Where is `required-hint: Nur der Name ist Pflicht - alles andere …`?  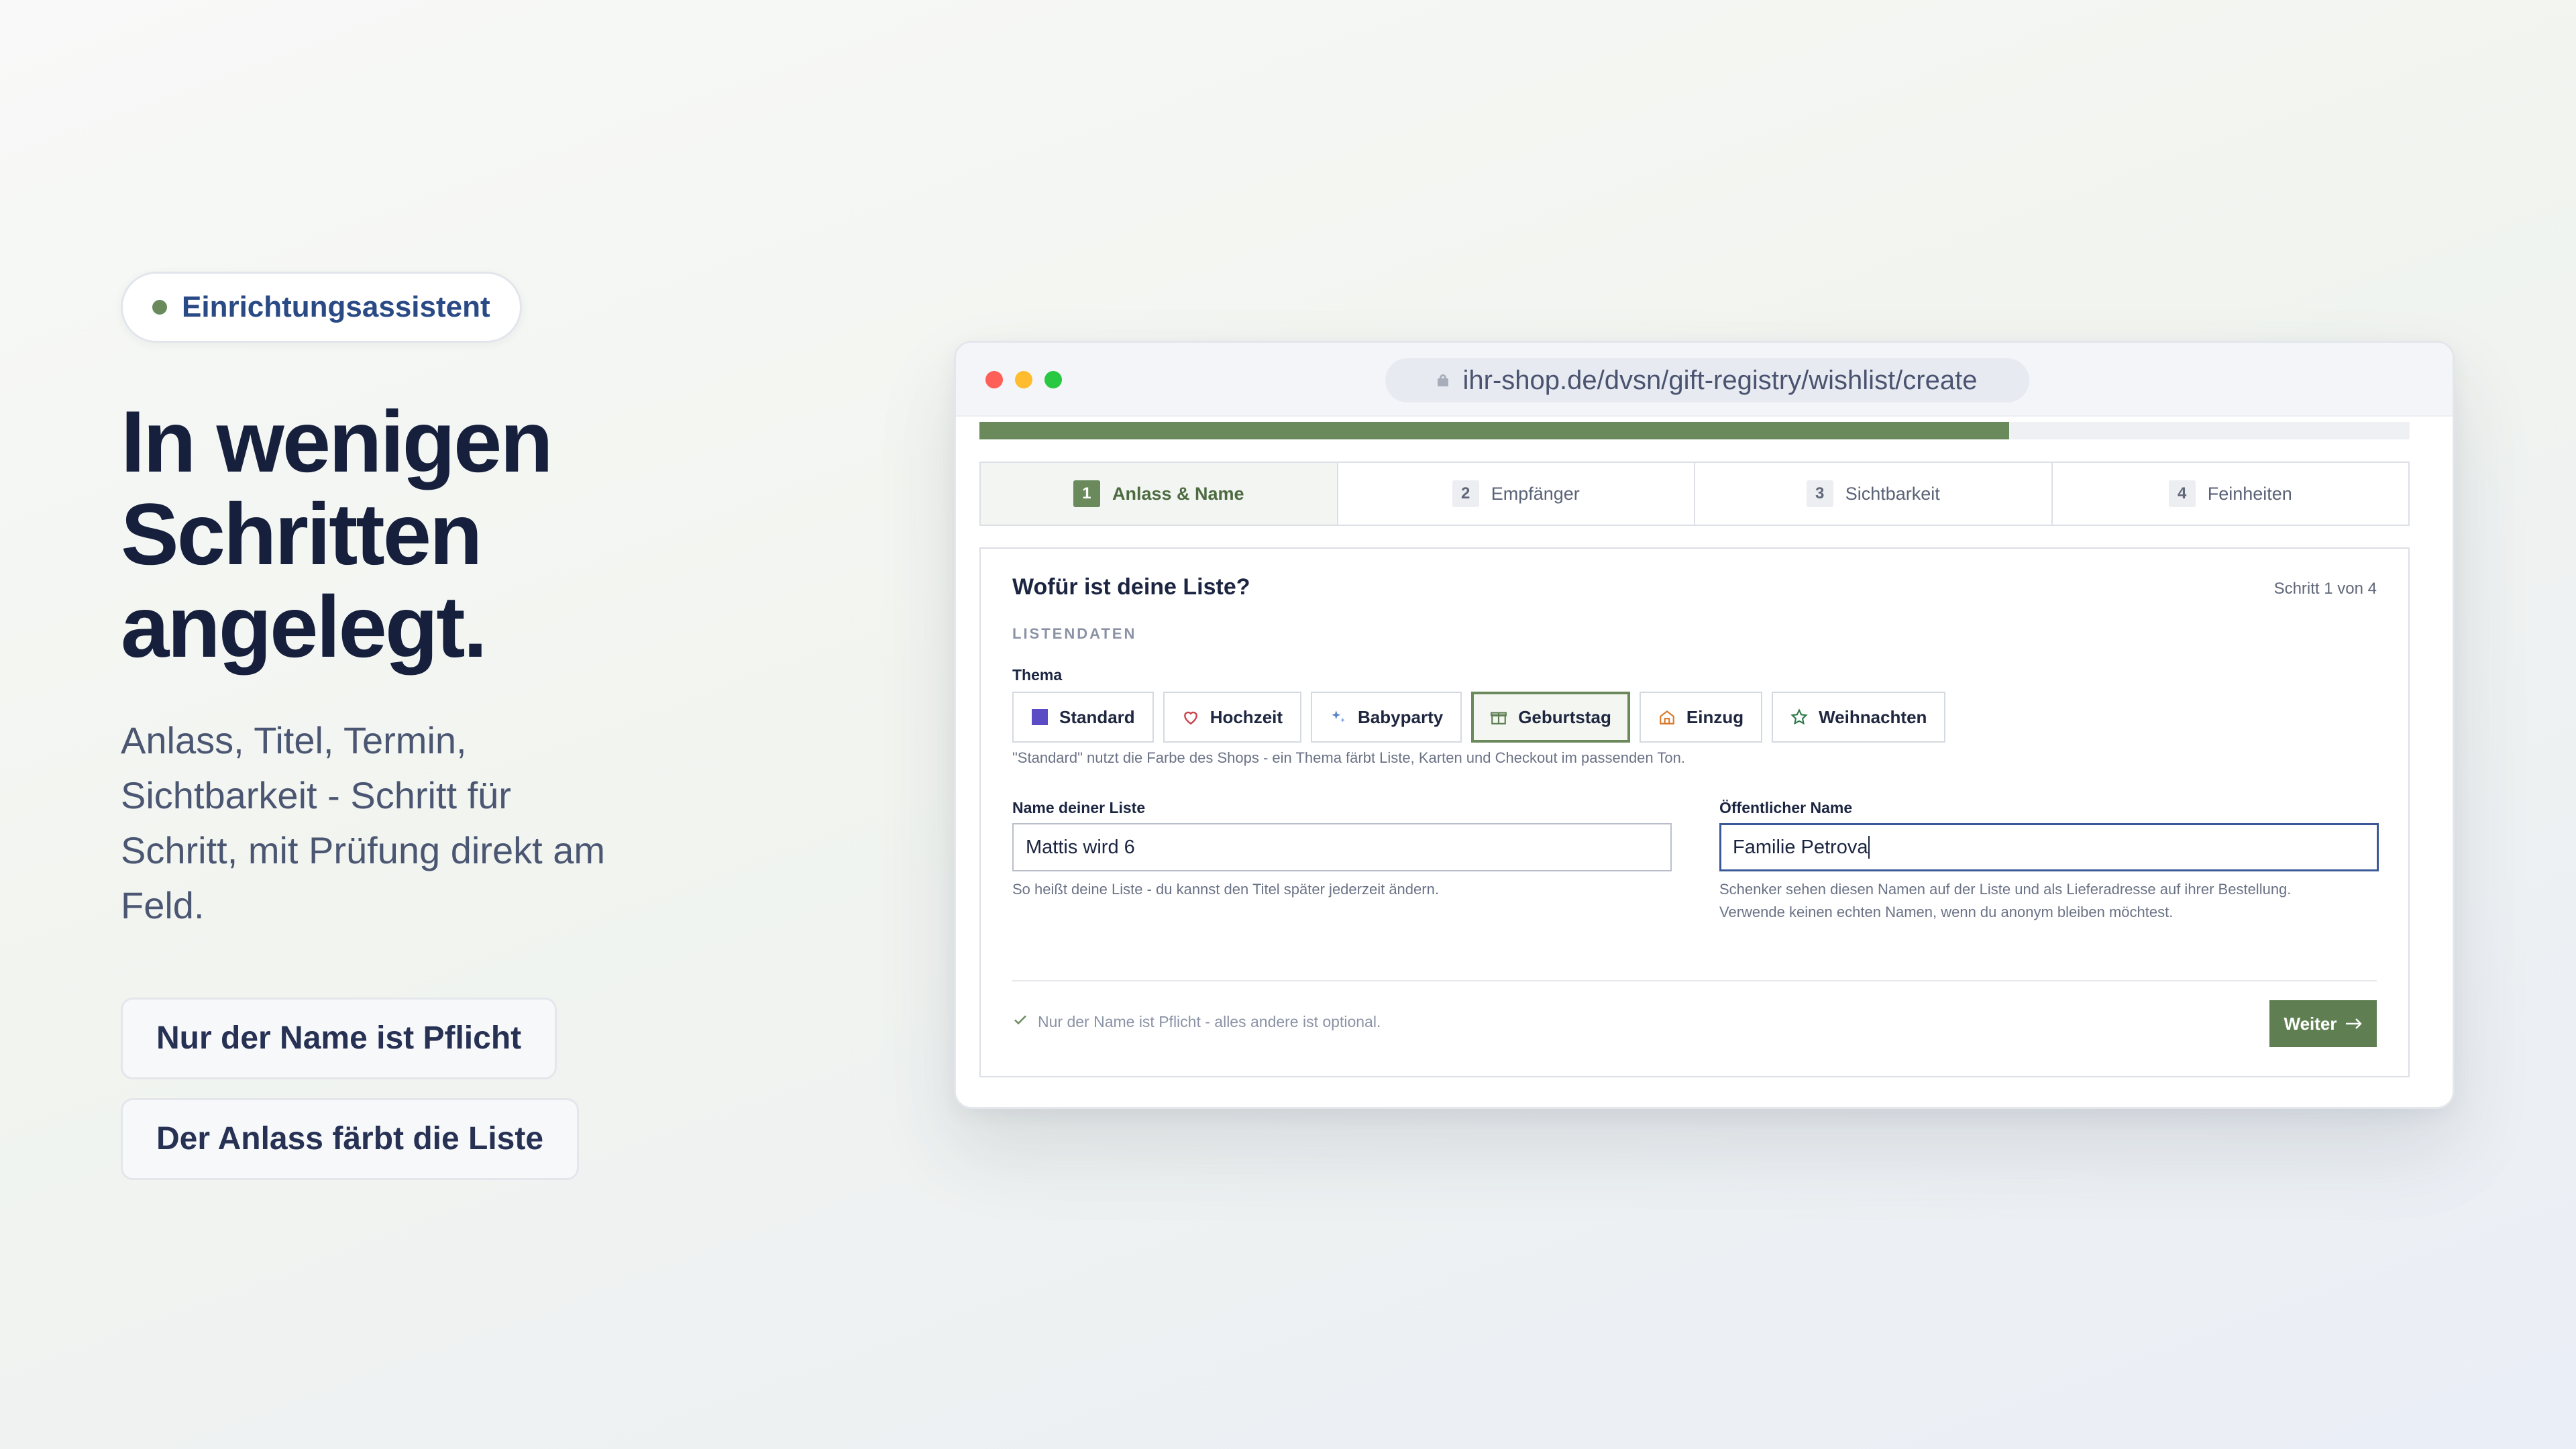 required-hint: Nur der Name ist Pflicht - alles andere … is located at coordinates (1196, 1022).